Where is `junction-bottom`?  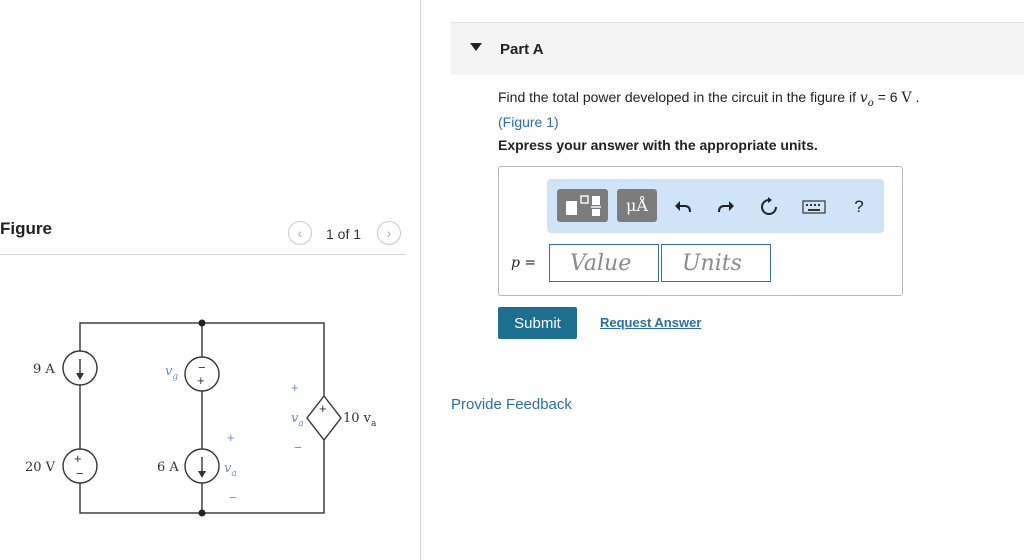 junction-bottom is located at coordinates (202, 513).